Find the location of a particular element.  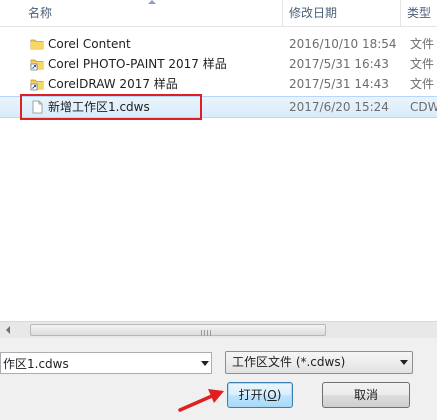

file-name: Corel Content is located at coordinates (89, 44).